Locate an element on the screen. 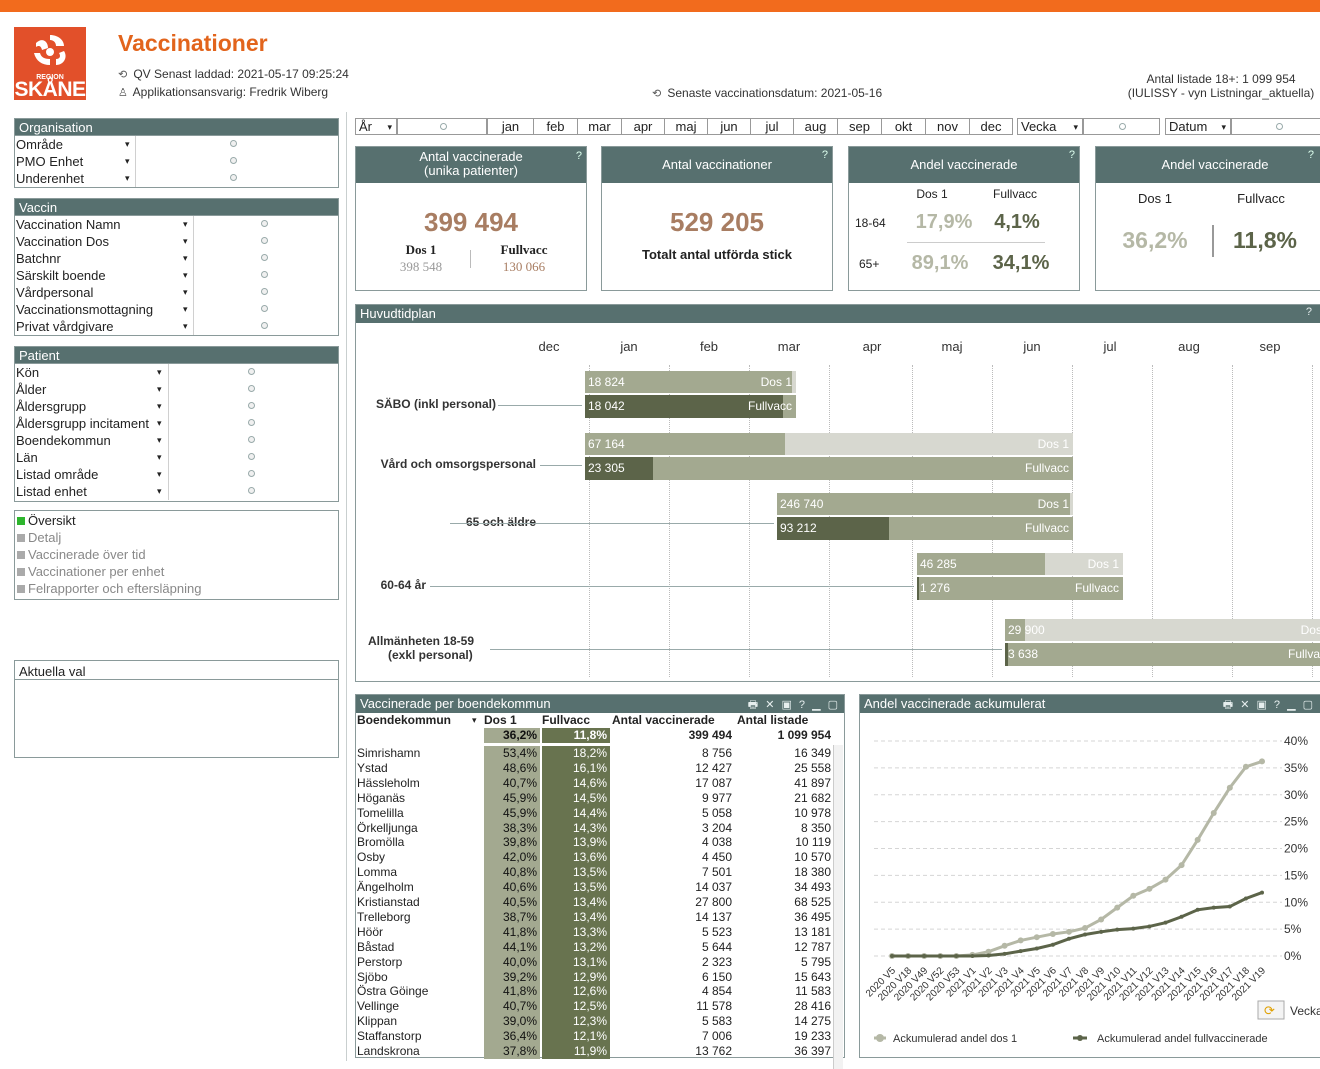 Image resolution: width=1320 pixels, height=1069 pixels. listbox-field-vaccinationsmottagning: Vaccinationsmottagning ▾ is located at coordinates (176, 309).